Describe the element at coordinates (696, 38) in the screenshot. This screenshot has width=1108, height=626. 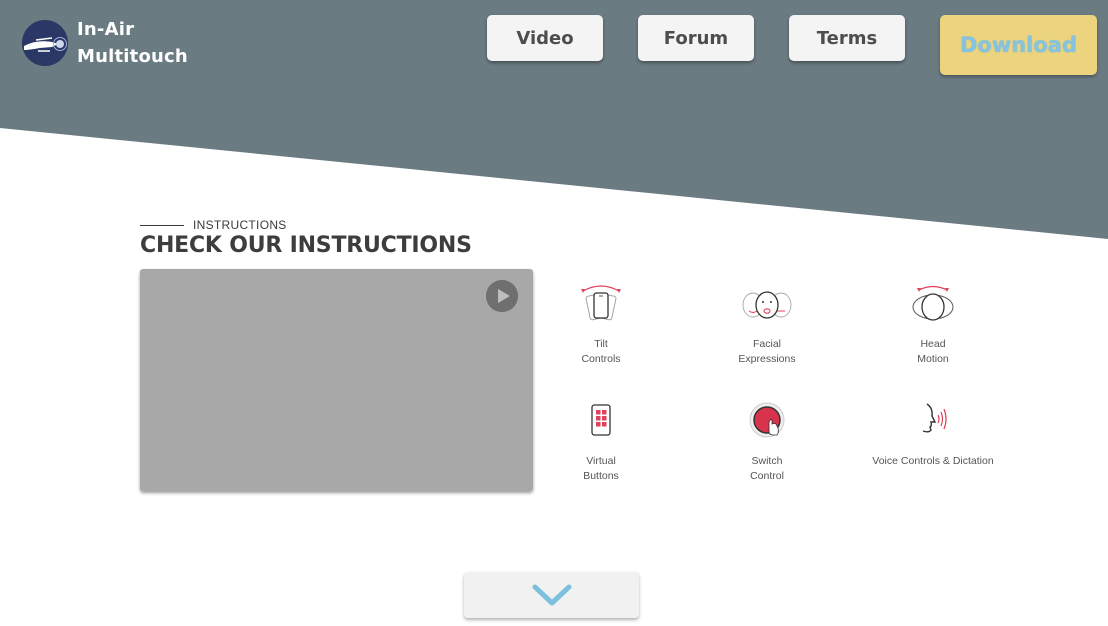
I see `nav-forum-button: Forum` at that location.